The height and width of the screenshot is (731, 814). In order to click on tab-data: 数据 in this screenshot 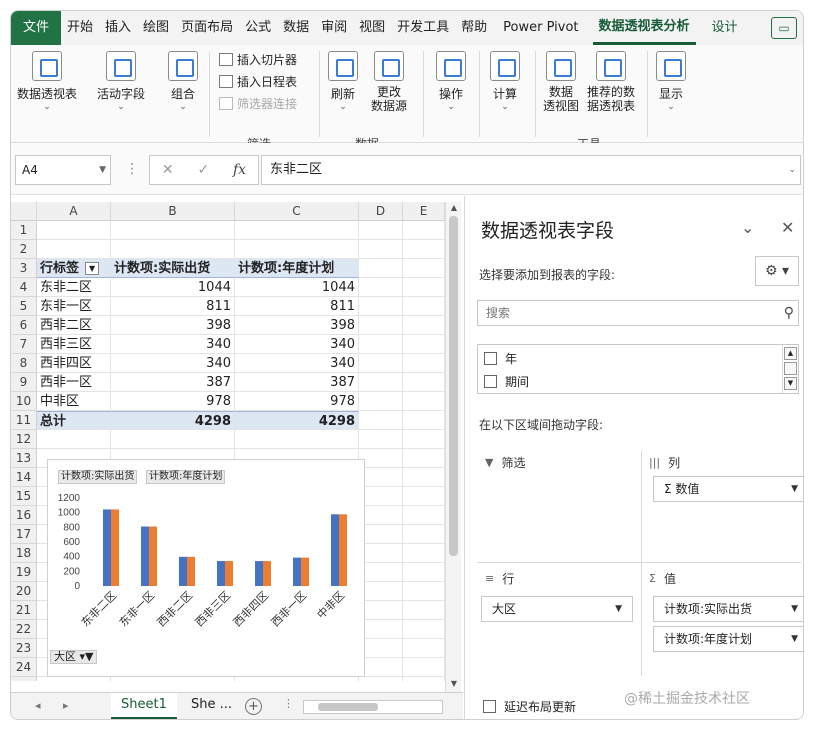, I will do `click(296, 28)`.